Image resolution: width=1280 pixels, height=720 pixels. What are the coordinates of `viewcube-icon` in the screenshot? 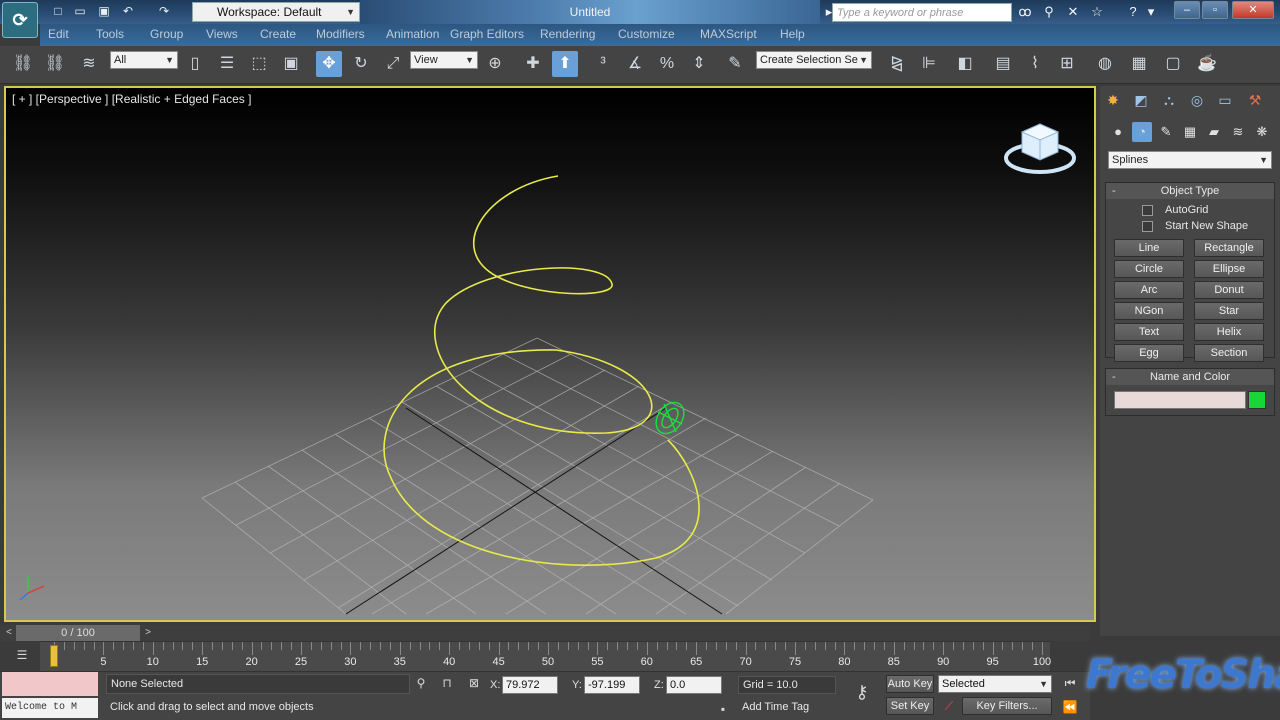 It's located at (1040, 150).